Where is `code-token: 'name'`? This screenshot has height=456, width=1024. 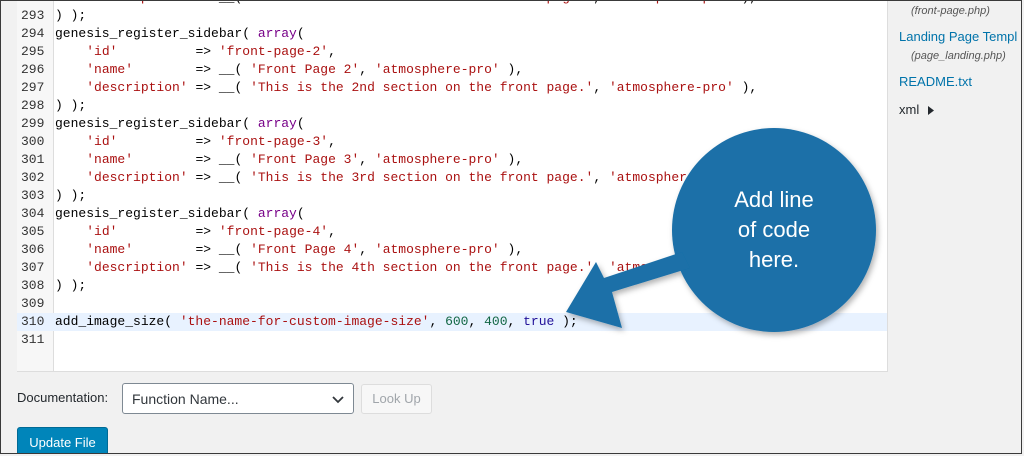 code-token: 'name' is located at coordinates (110, 69).